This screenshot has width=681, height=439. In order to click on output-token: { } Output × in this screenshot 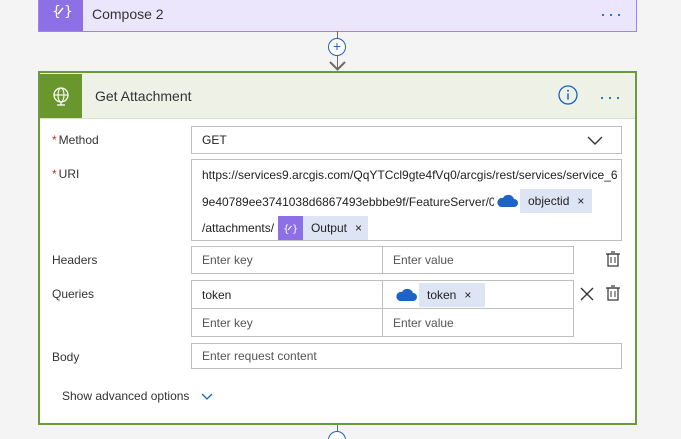, I will do `click(323, 228)`.